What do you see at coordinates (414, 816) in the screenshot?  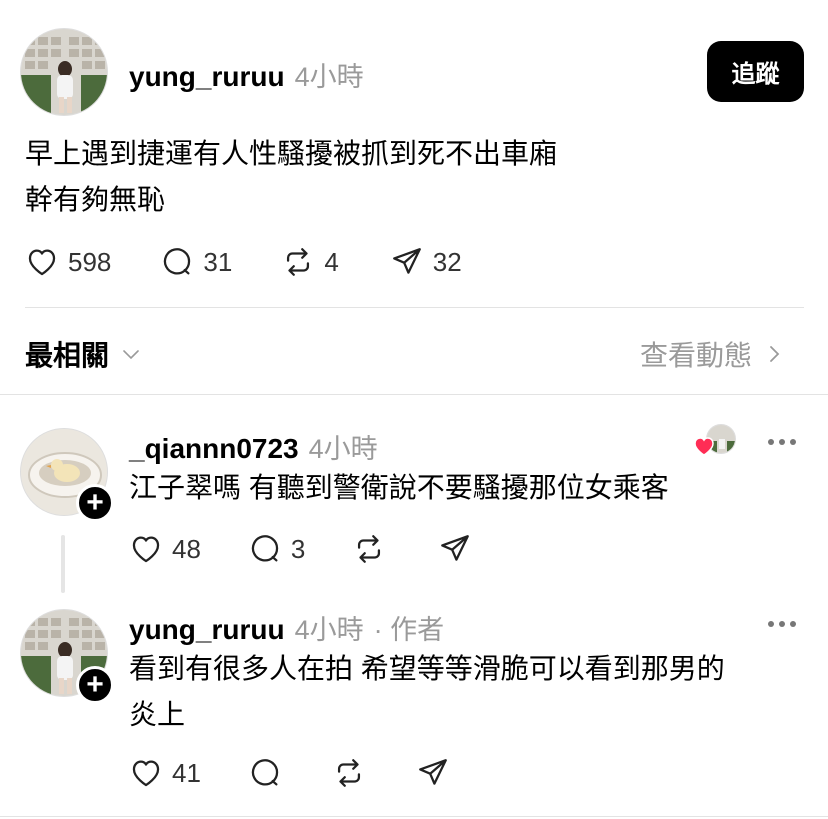 I see `bottom-divider` at bounding box center [414, 816].